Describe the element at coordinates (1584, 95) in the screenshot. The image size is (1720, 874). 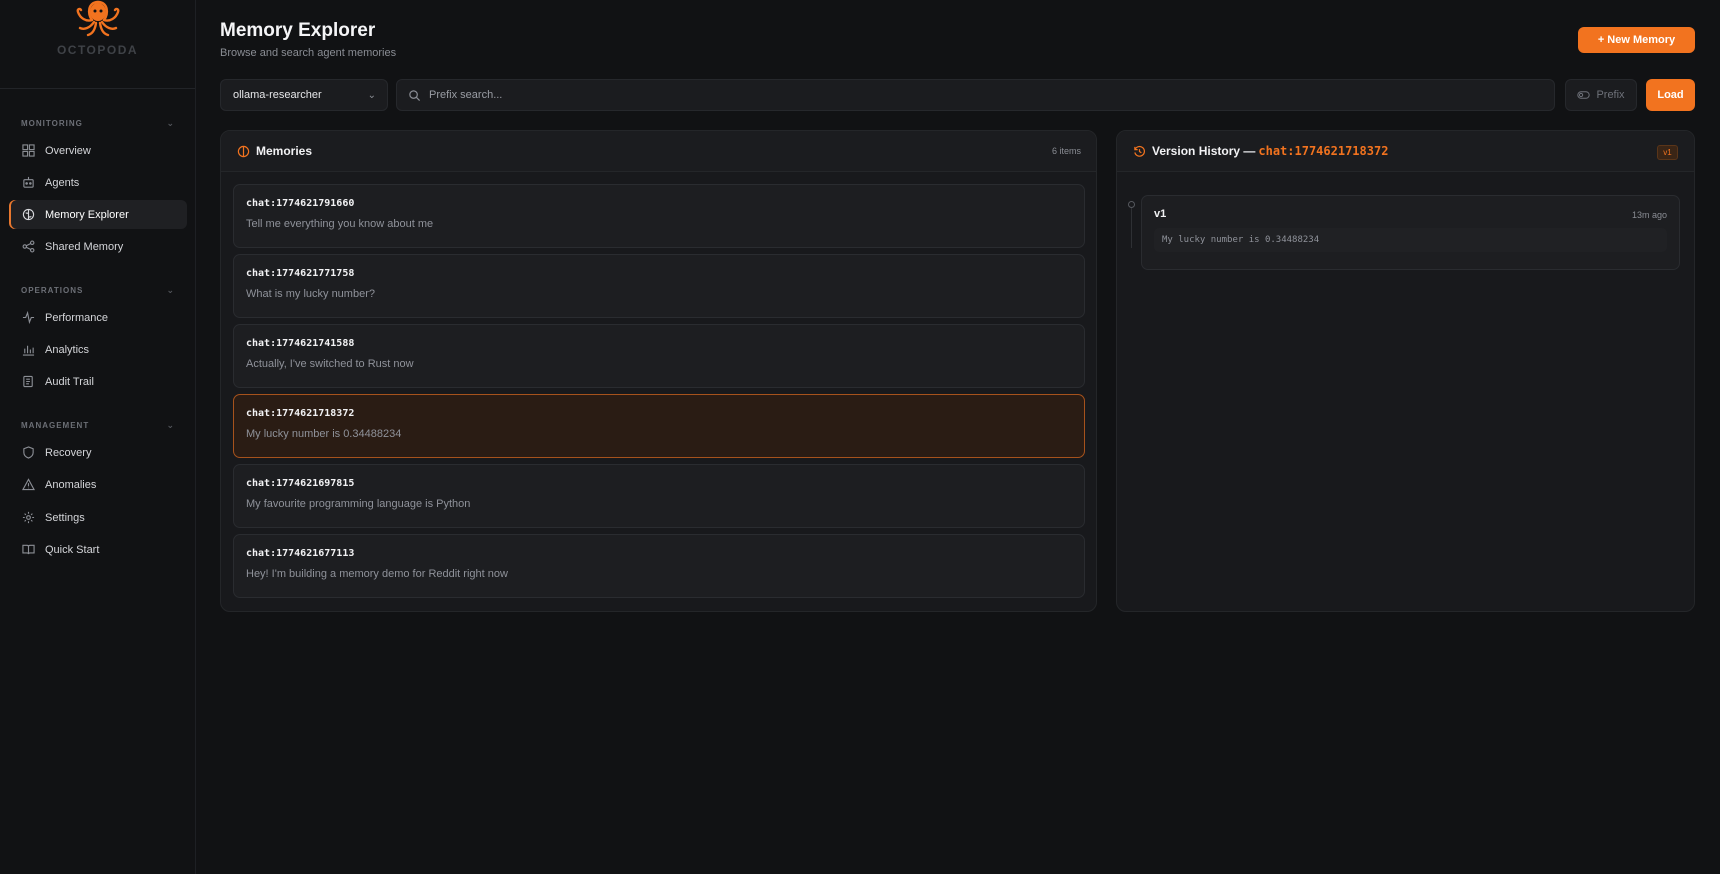
I see `toggle-icon` at that location.